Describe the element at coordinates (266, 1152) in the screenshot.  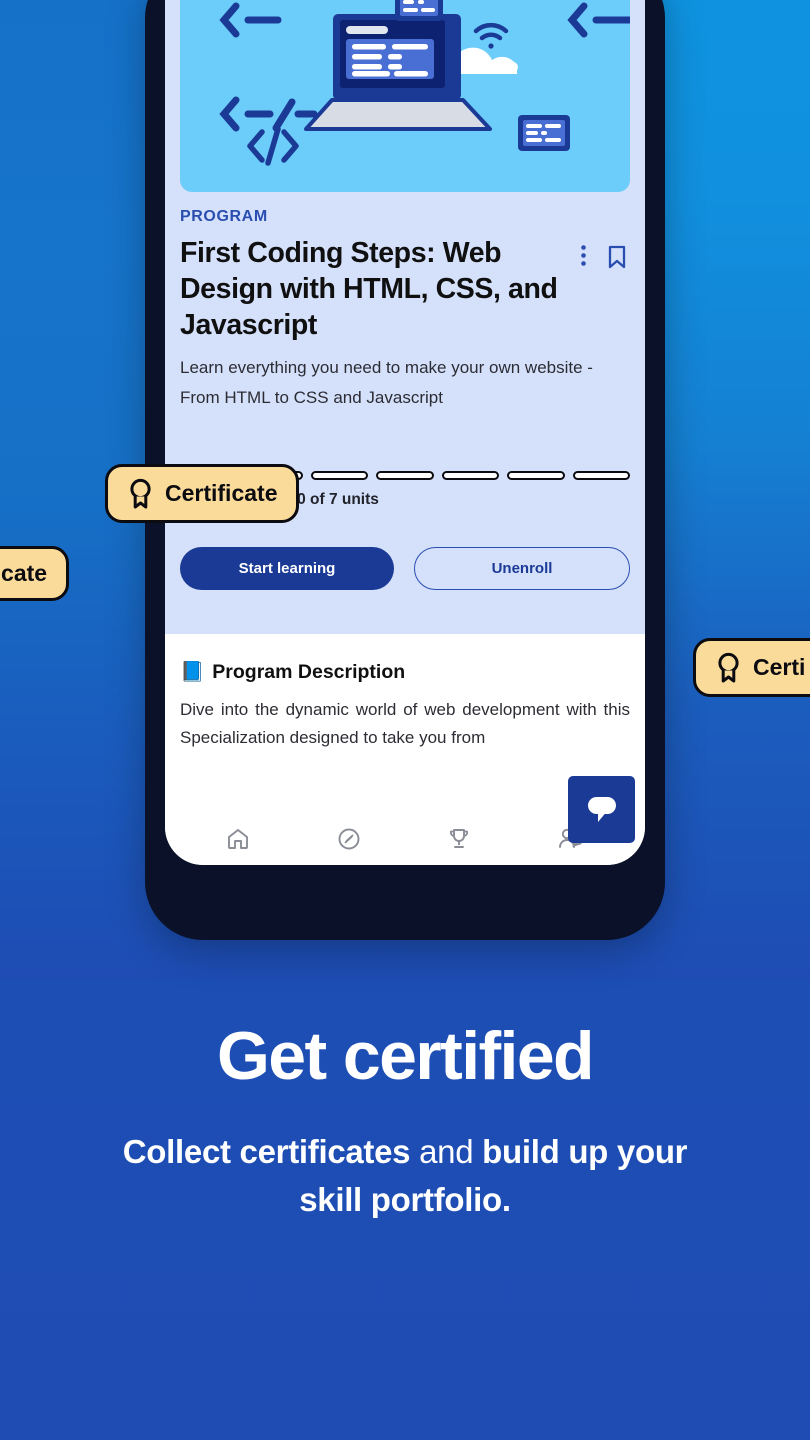
I see `footer-subhead-part1: Collect certificates` at that location.